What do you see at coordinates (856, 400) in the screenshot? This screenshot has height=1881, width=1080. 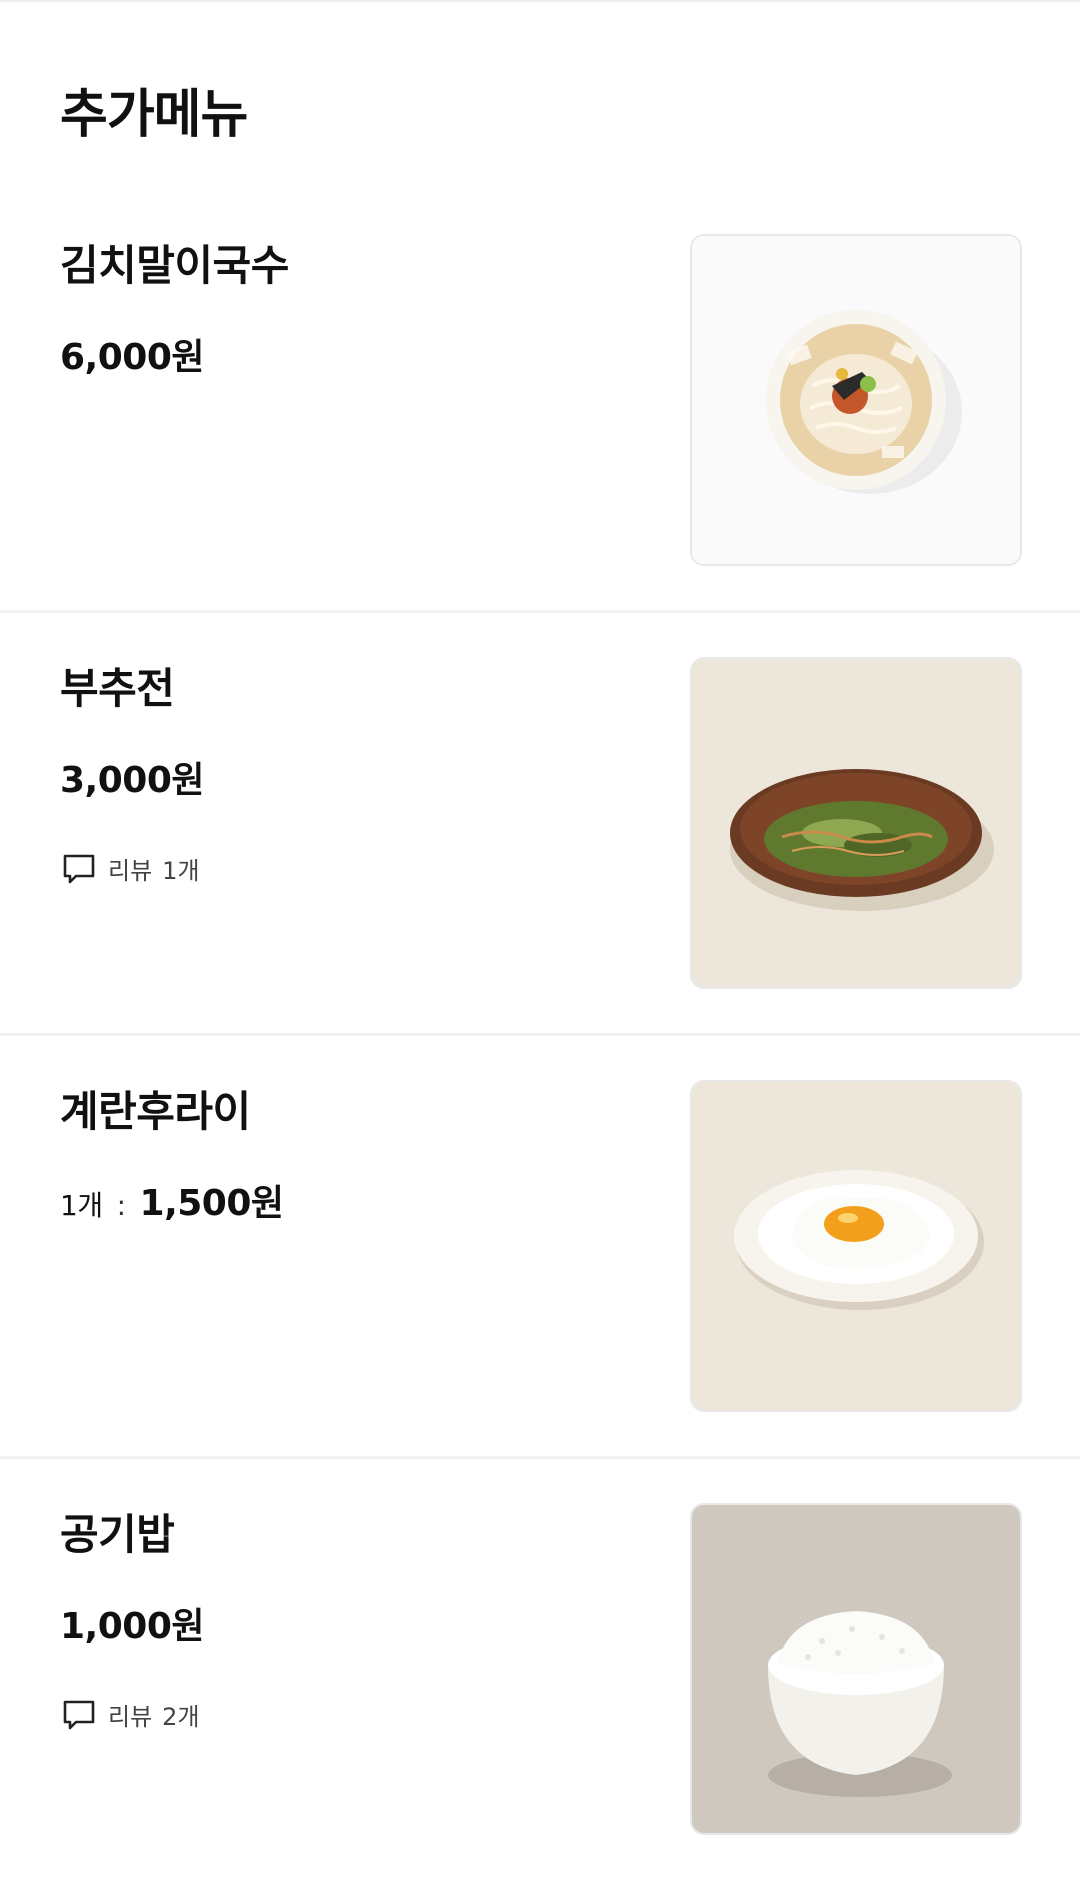 I see `noodle-photo` at bounding box center [856, 400].